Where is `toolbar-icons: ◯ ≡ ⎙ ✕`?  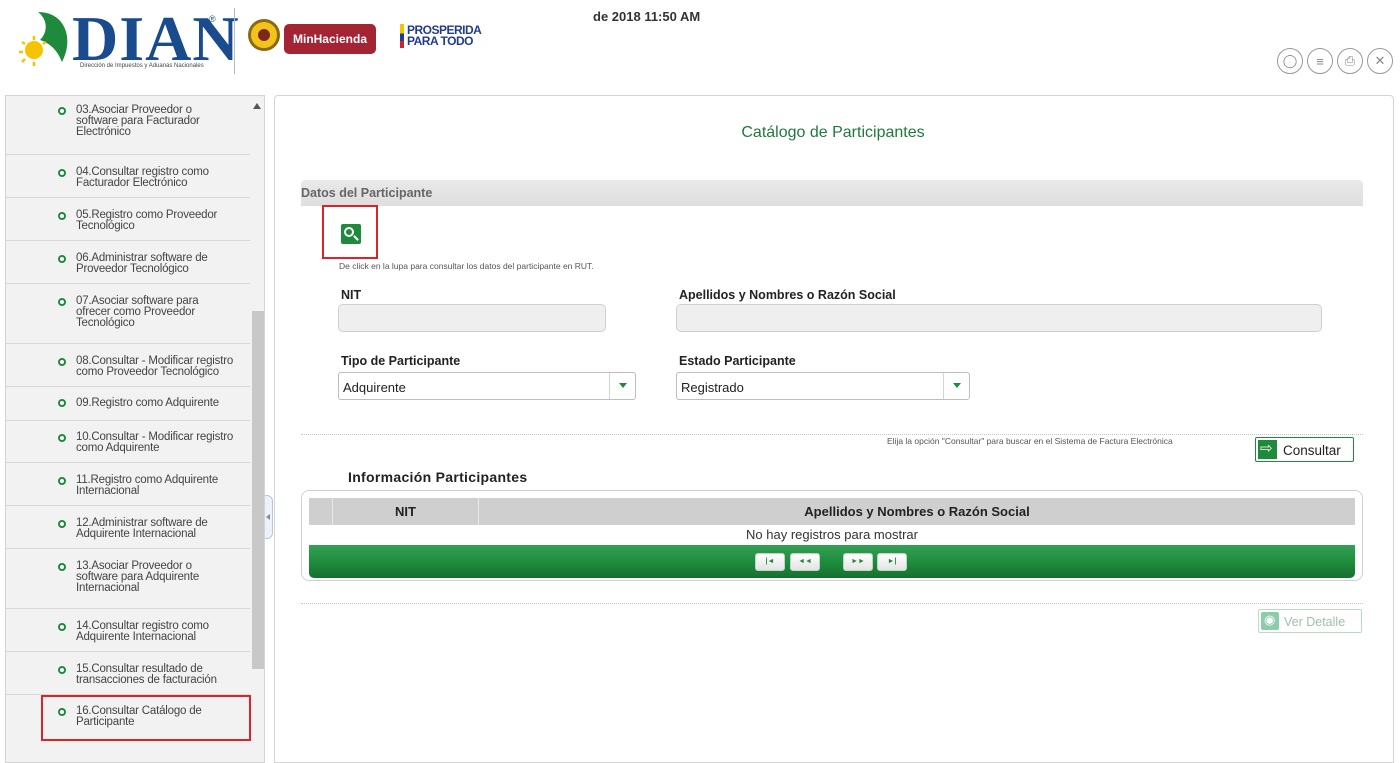
toolbar-icons: ◯ ≡ ⎙ ✕ is located at coordinates (1335, 61).